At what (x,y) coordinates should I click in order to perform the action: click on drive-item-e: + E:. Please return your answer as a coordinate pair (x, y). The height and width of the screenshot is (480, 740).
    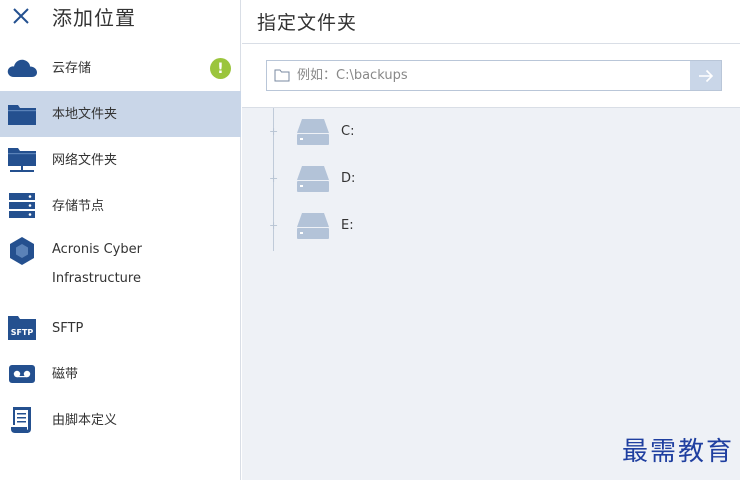
    Looking at the image, I should click on (392, 225).